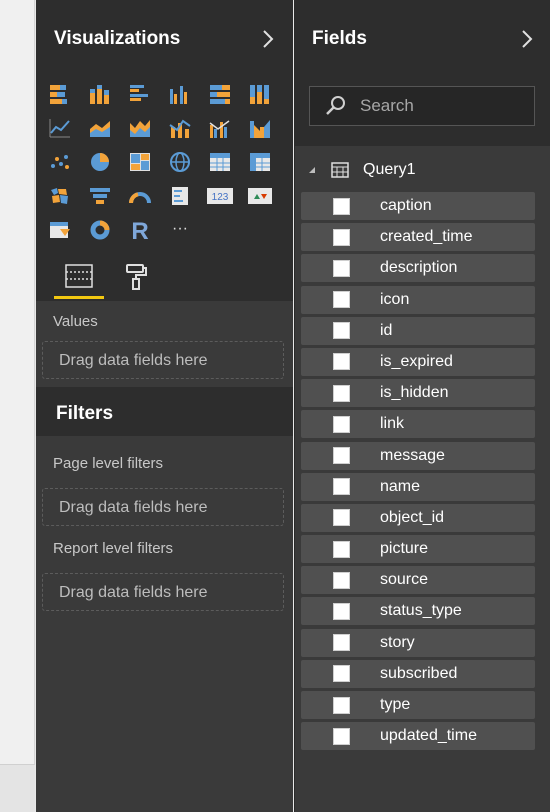 This screenshot has height=812, width=550. I want to click on report-level-filters-label: Report level filters, so click(113, 548).